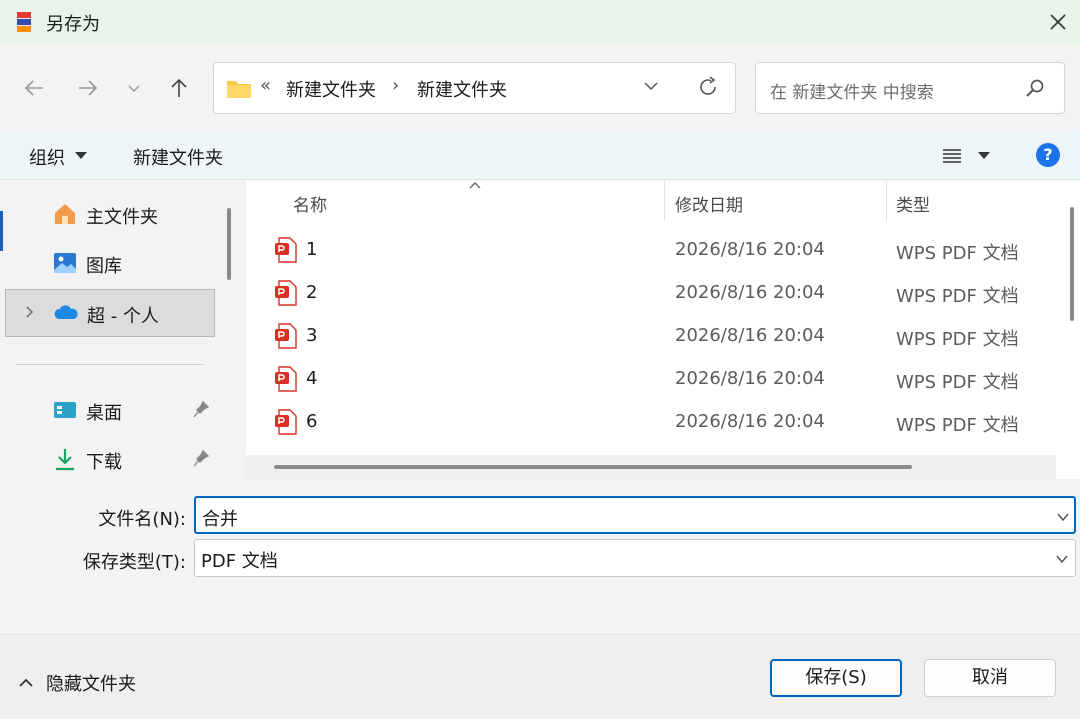 This screenshot has height=719, width=1080. What do you see at coordinates (312, 378) in the screenshot?
I see `file-name: 4` at bounding box center [312, 378].